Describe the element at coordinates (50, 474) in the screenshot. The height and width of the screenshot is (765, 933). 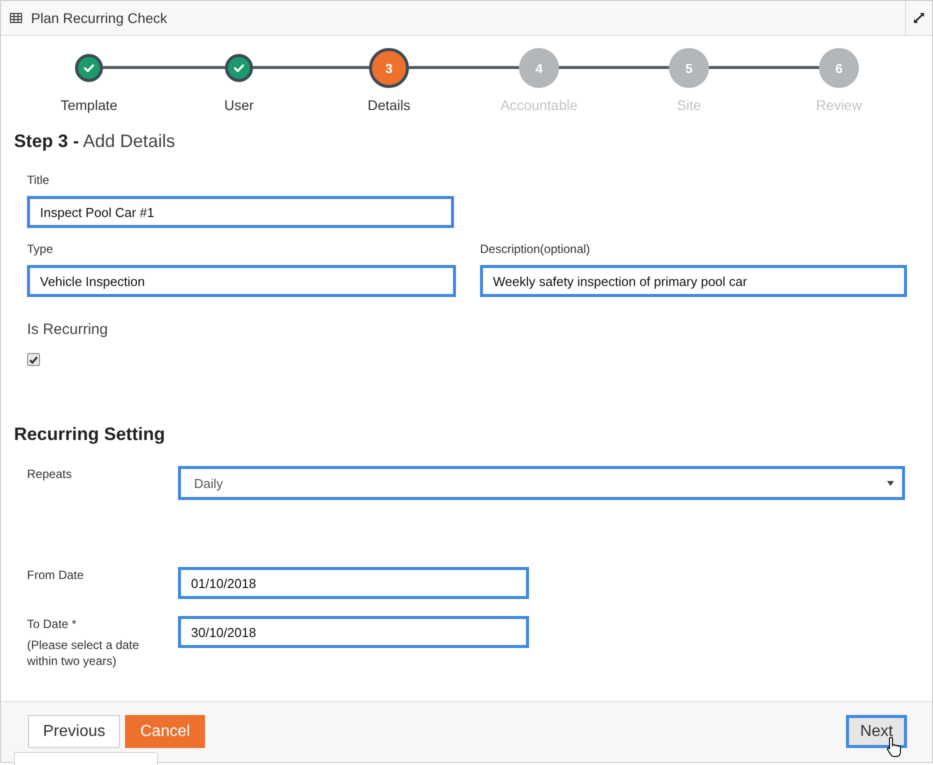
I see `field-label: Repeats` at that location.